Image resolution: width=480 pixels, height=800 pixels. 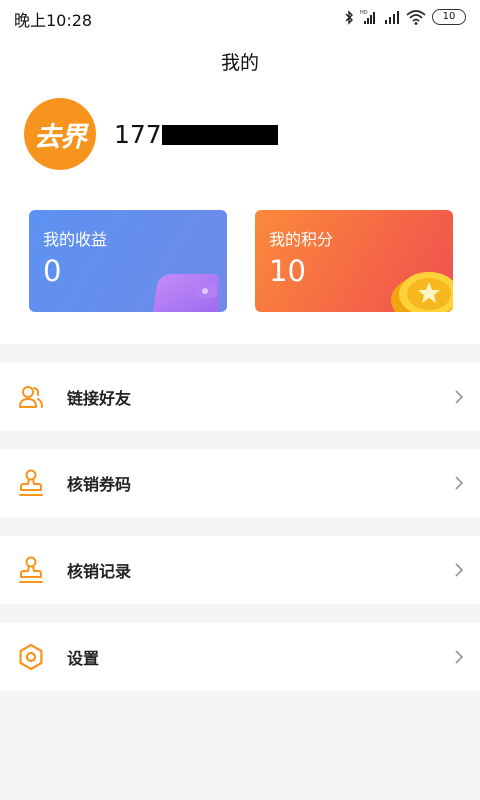 I want to click on status-bar: 晚上10:28 HD 10, so click(x=240, y=17).